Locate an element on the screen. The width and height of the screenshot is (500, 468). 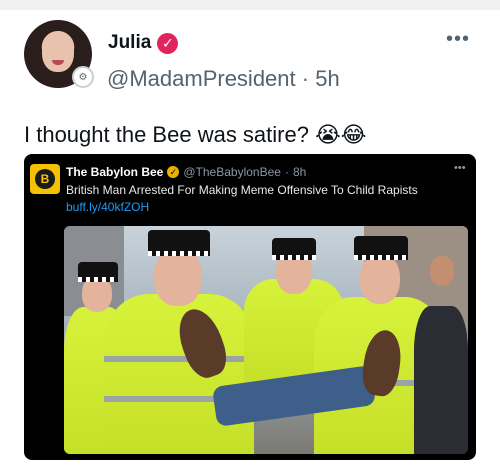
gear-icon: ⚙ is located at coordinates (83, 77).